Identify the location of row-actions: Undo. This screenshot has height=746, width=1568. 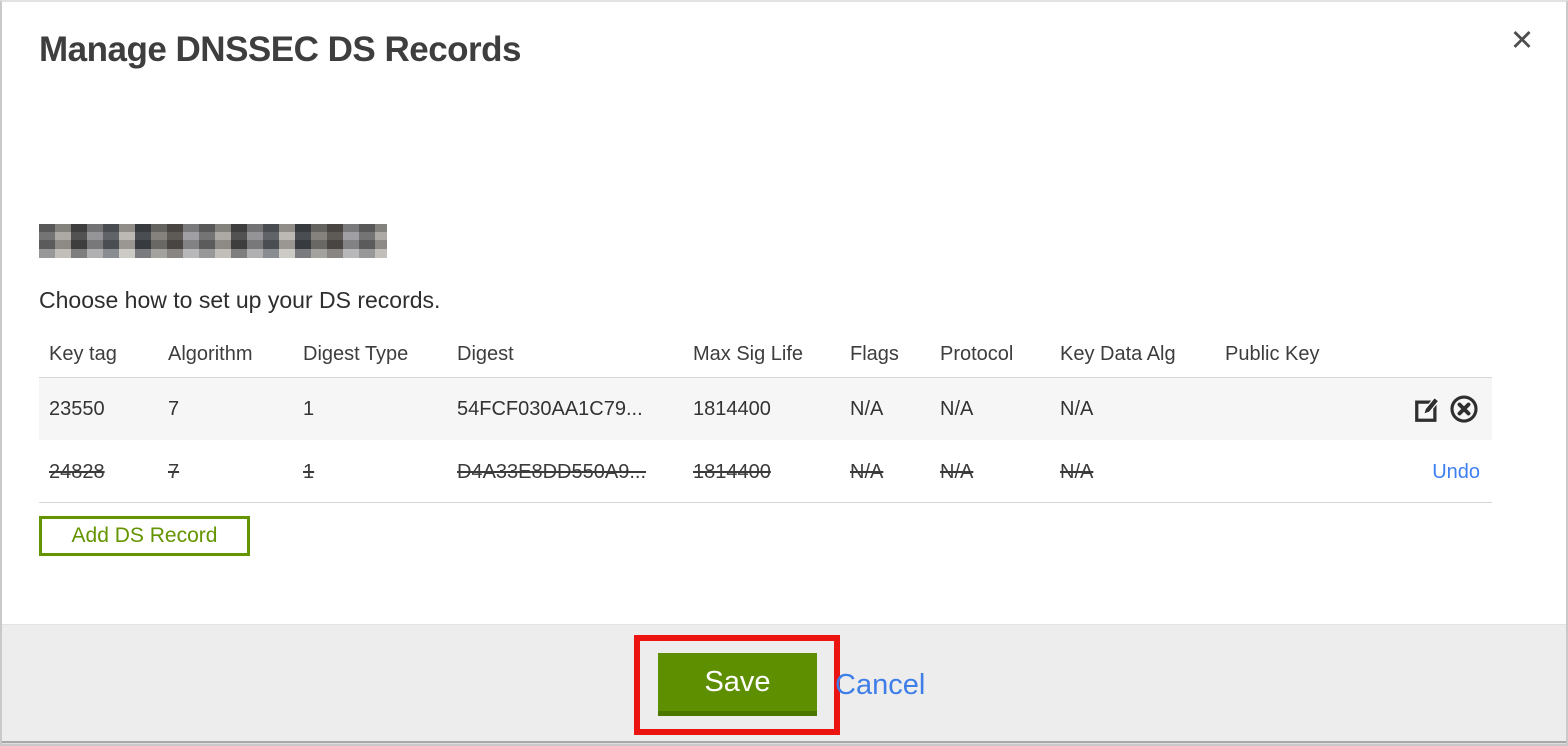
(1443, 472).